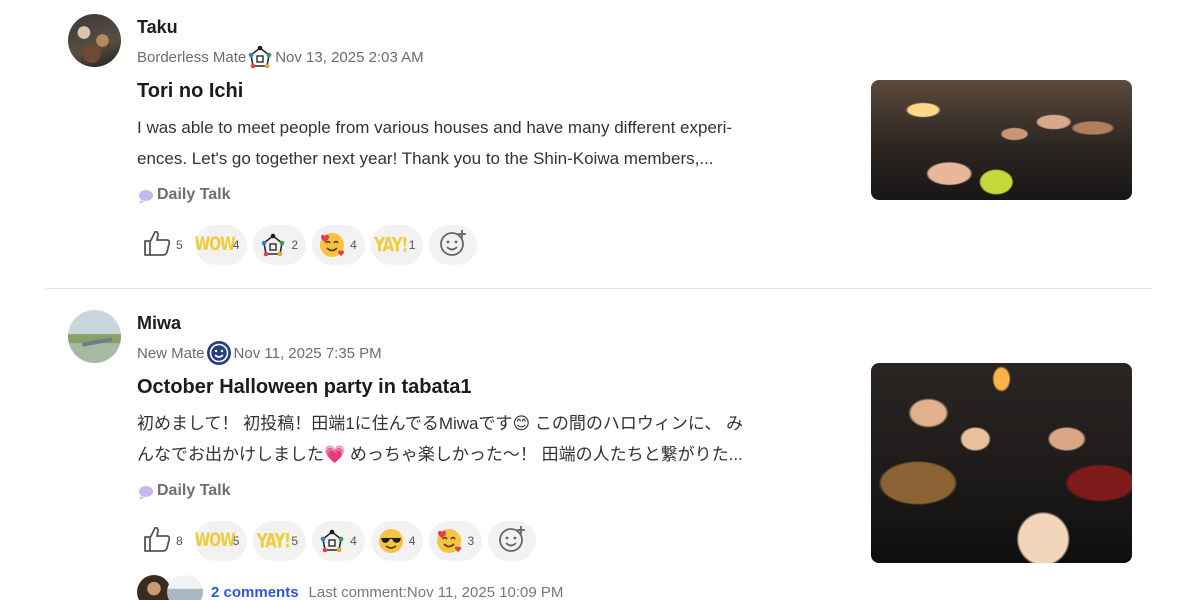  Describe the element at coordinates (309, 245) in the screenshot. I see `reaction-bar: 5 WOW 4 2 4 YAY! 1` at that location.